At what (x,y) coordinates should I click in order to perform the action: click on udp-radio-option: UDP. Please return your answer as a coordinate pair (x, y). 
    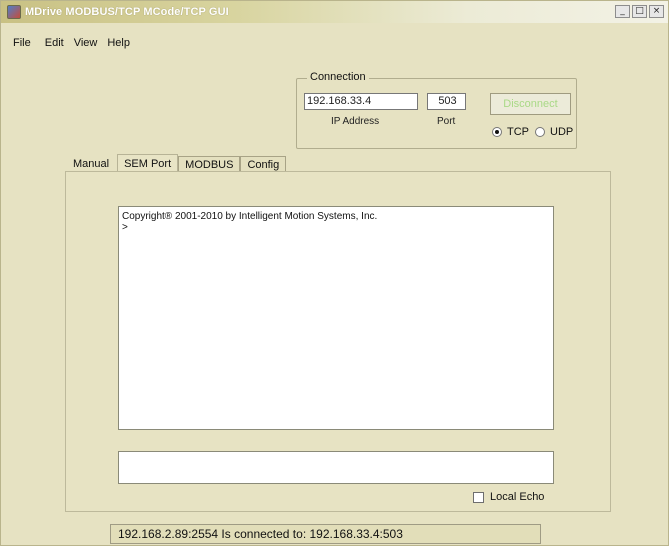
    Looking at the image, I should click on (554, 132).